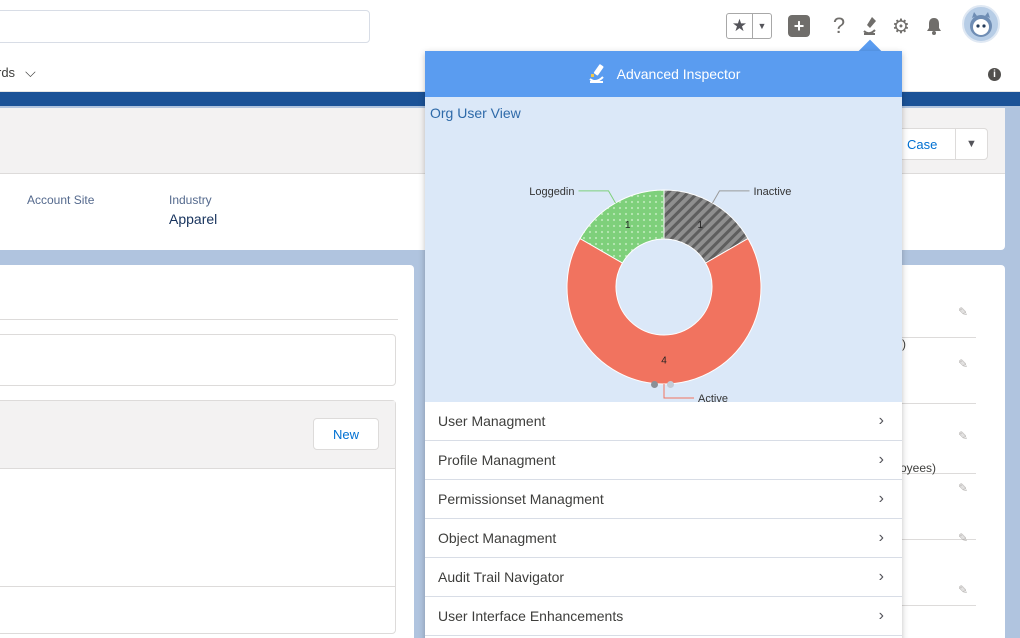 The width and height of the screenshot is (1020, 638). What do you see at coordinates (185, 26) in the screenshot?
I see `global-search-input` at bounding box center [185, 26].